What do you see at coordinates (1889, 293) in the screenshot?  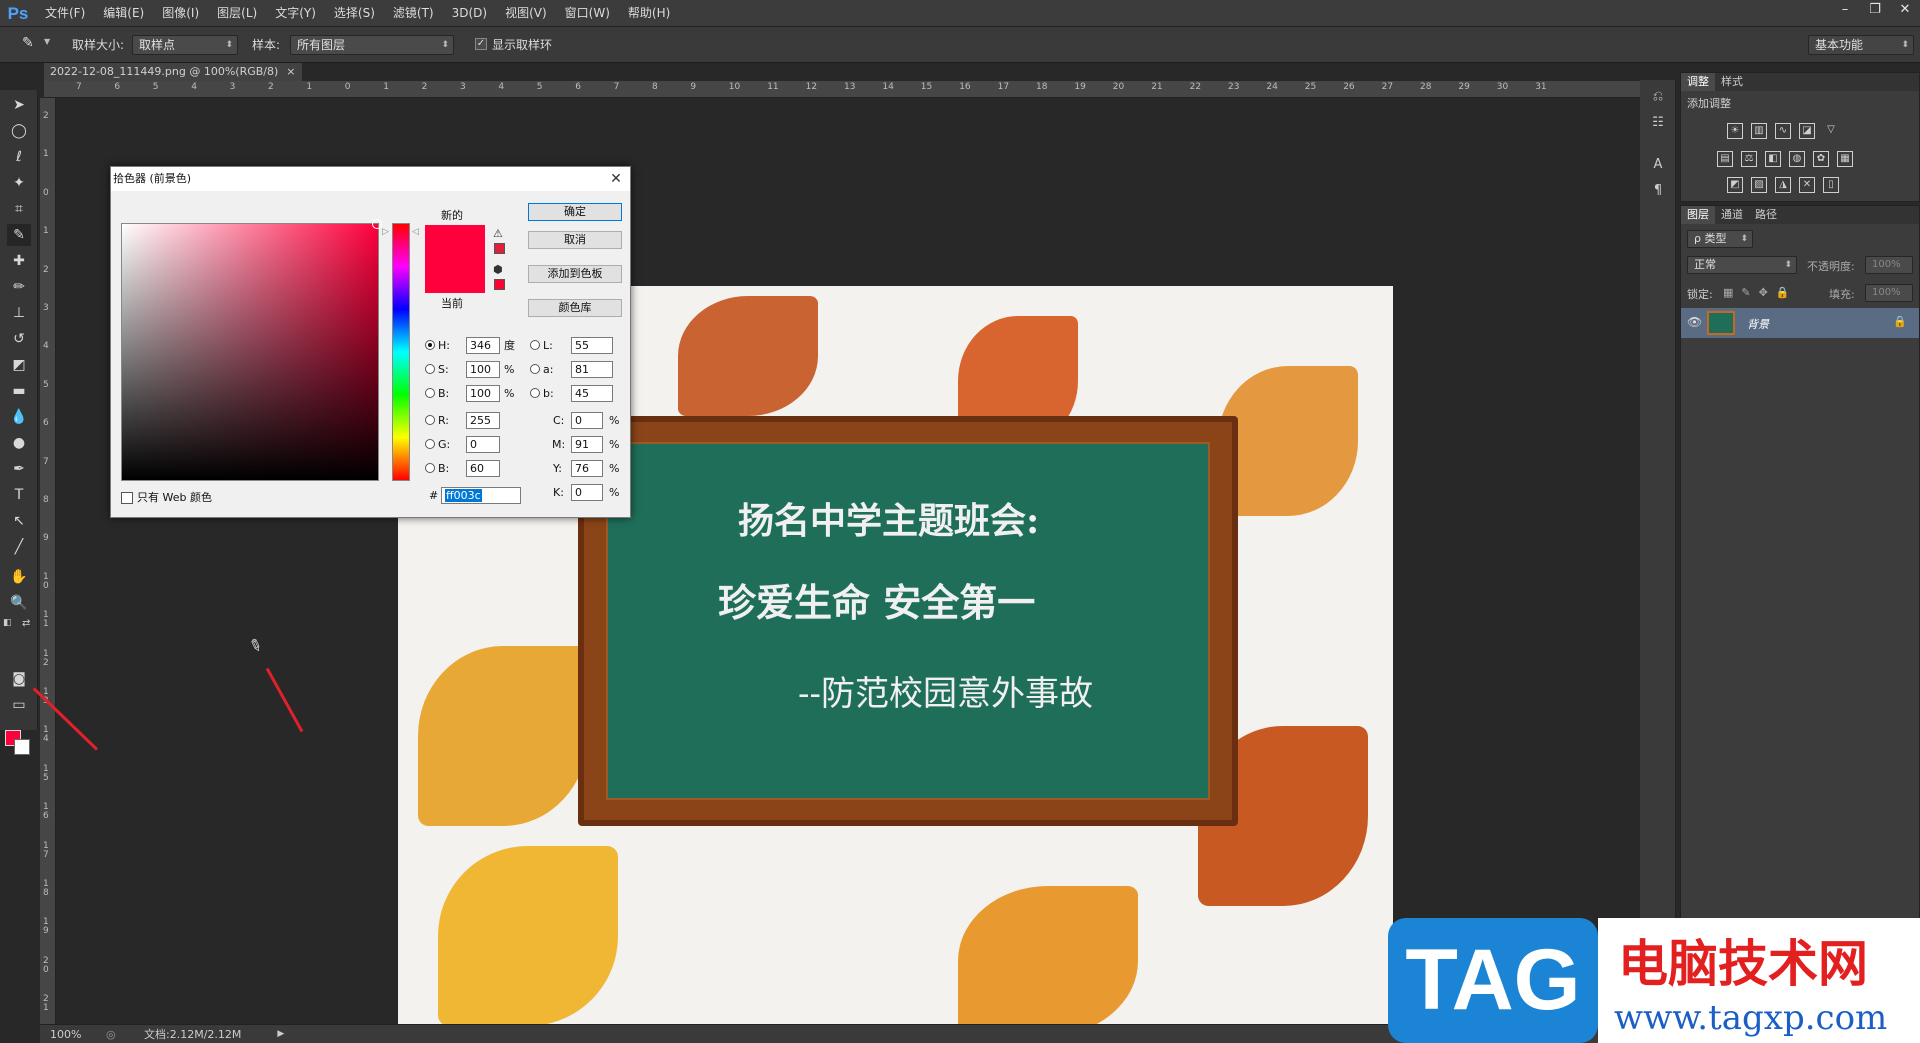 I see `fill-field: 100%` at bounding box center [1889, 293].